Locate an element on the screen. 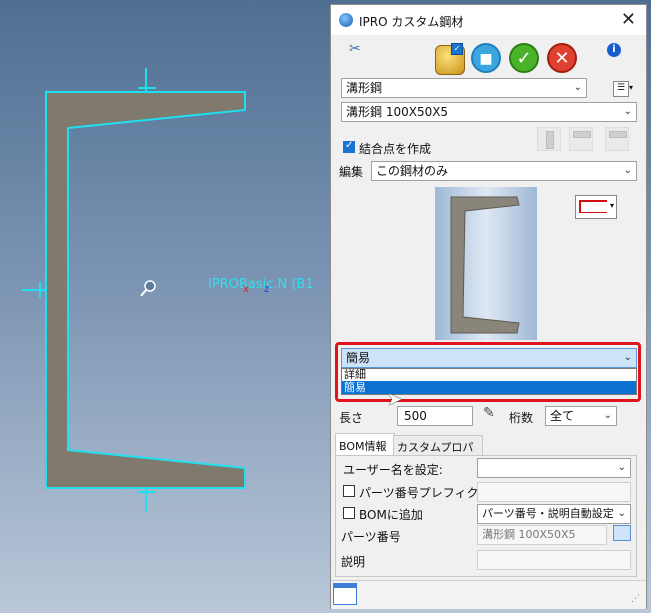 The height and width of the screenshot is (613, 651). length-input-value: 500 is located at coordinates (415, 416).